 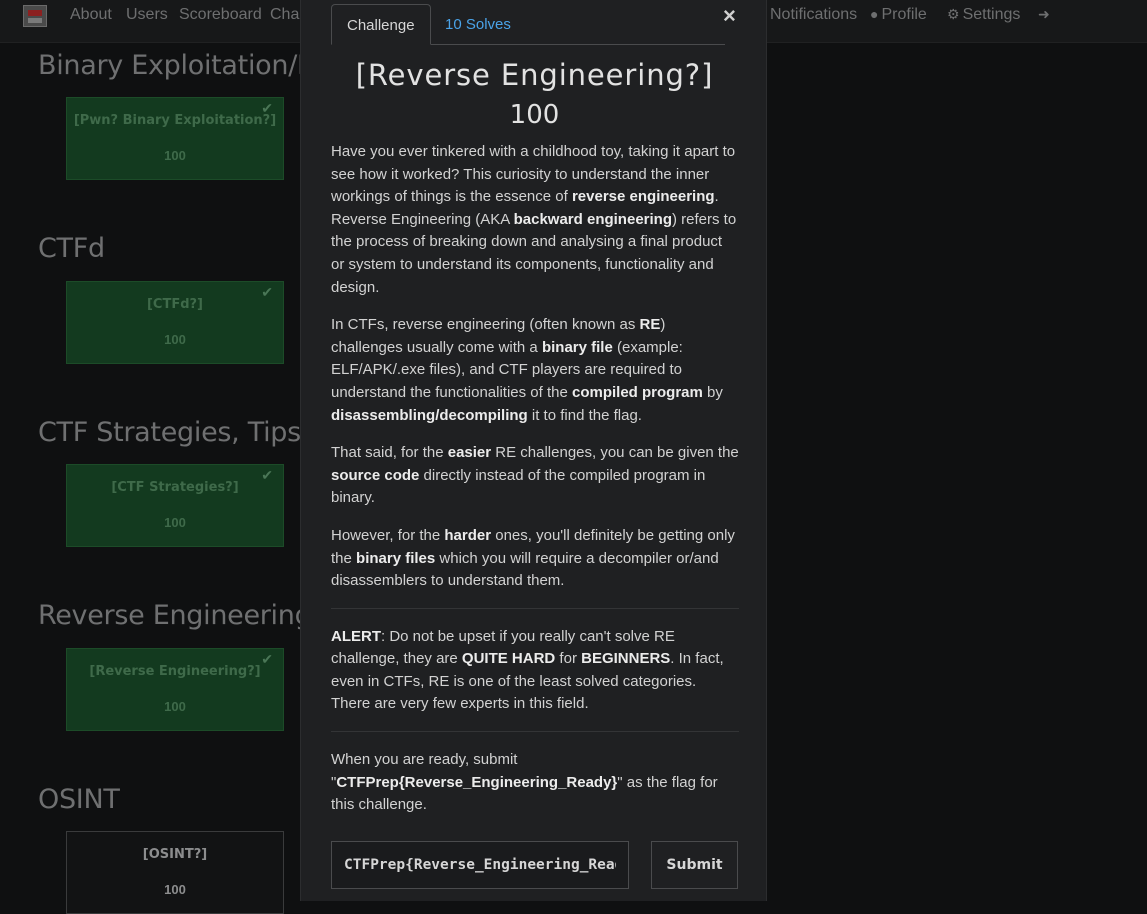 I want to click on category-title: Binary Exploitation/Pw, so click(x=186, y=65).